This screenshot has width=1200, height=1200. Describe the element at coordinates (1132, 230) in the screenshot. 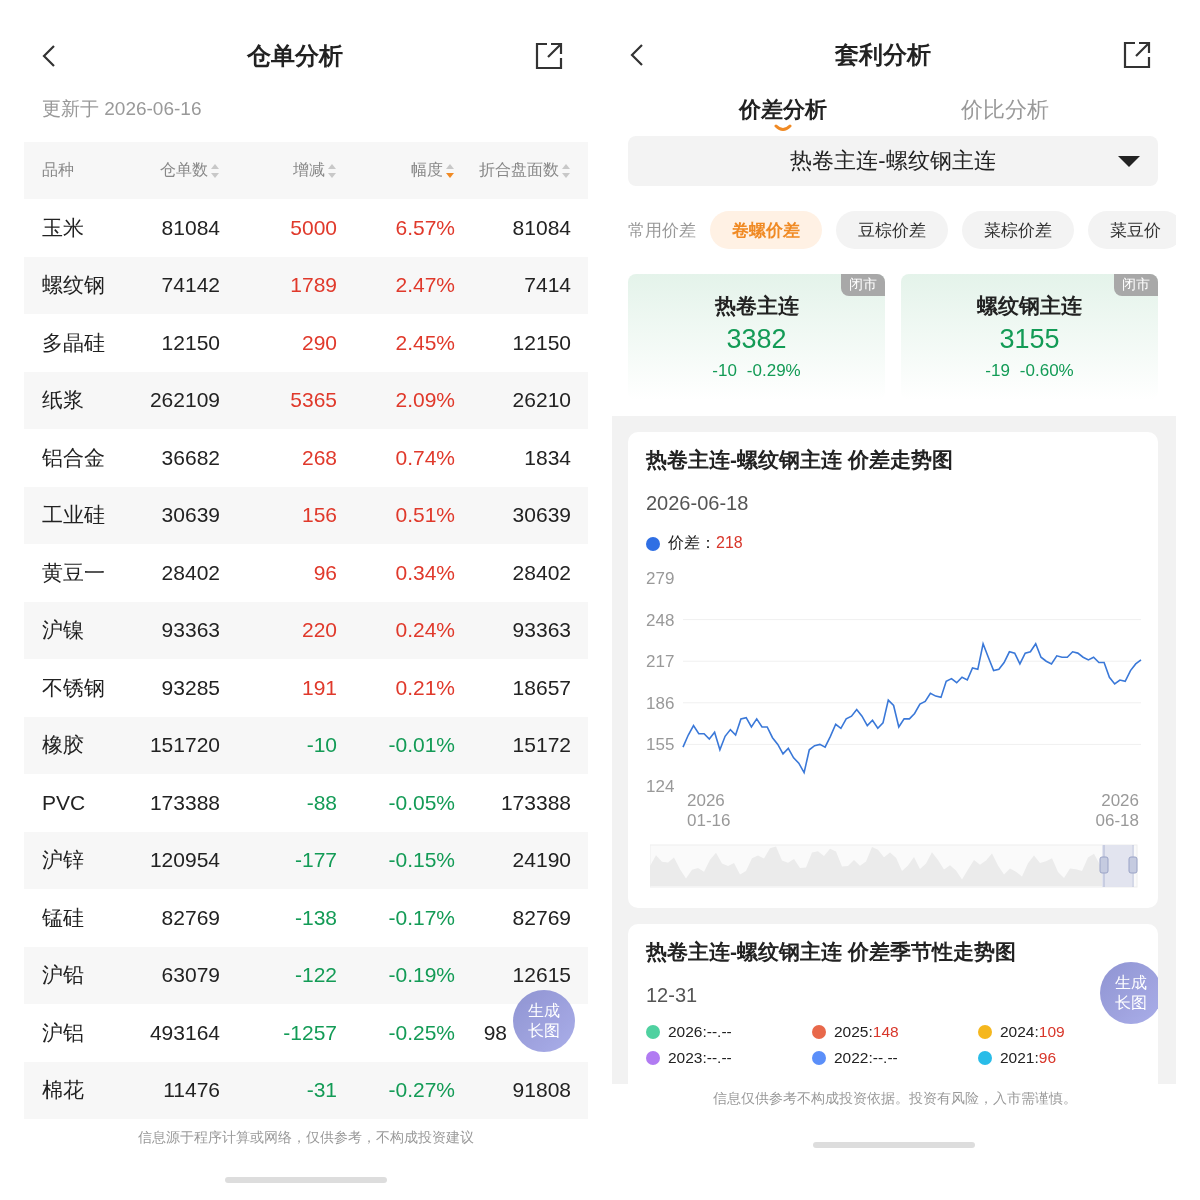

I see `spread-chip: 菜豆价` at that location.